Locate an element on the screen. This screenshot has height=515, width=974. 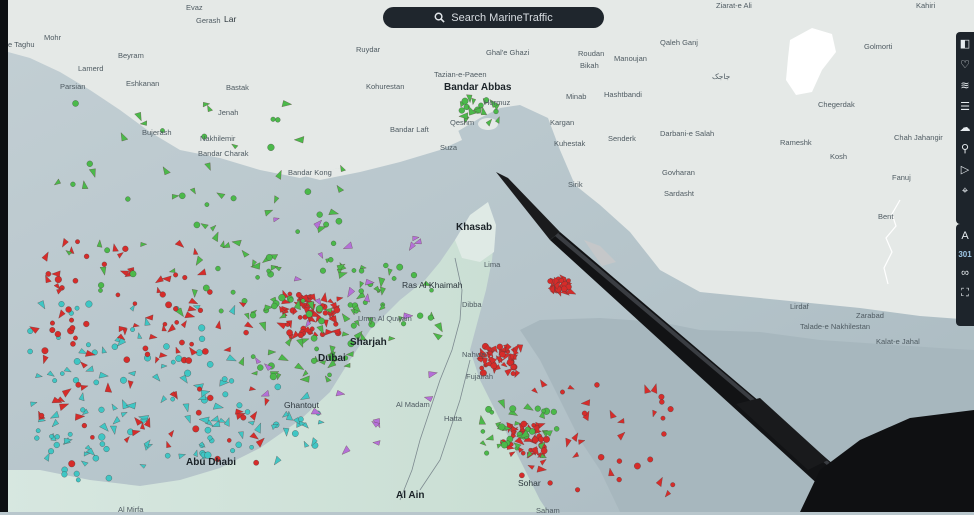
stack-icon: ≋ is located at coordinates (965, 86).